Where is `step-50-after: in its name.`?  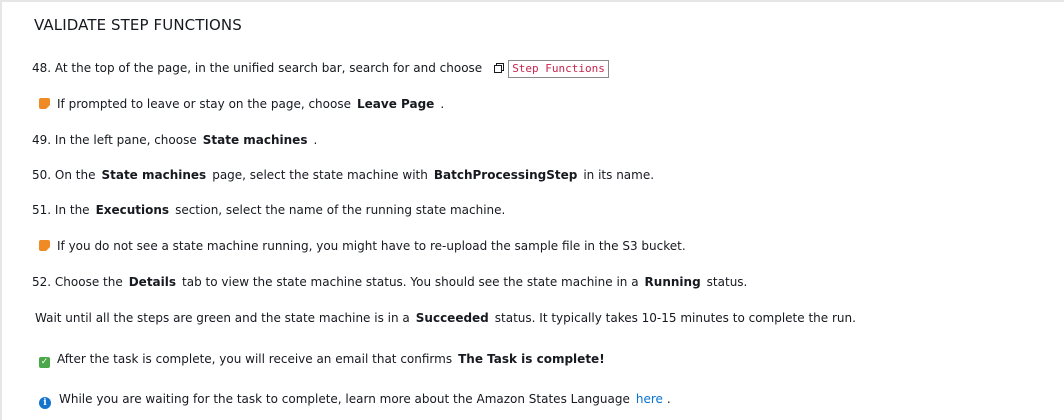 step-50-after: in its name. is located at coordinates (619, 175).